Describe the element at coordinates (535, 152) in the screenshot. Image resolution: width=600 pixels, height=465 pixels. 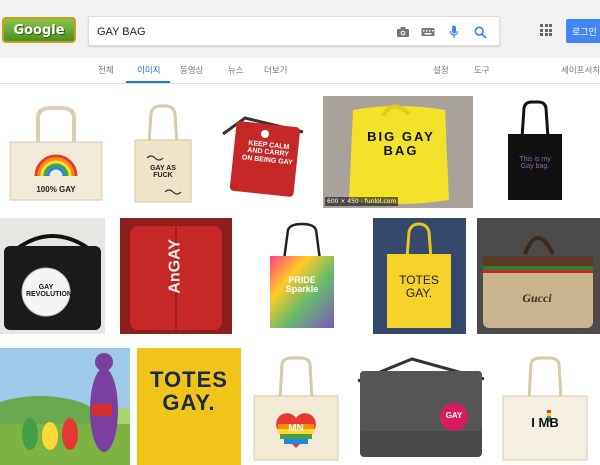
I see `image-result: This is my Gay bag.` at that location.